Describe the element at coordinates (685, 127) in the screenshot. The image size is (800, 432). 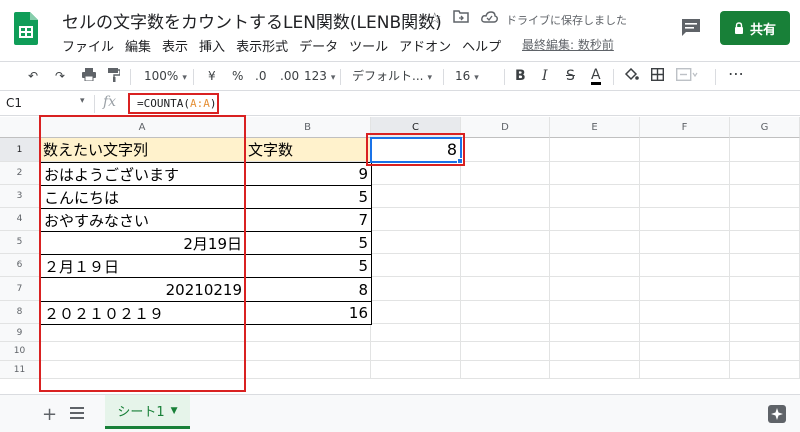
I see `column-header-f: F` at that location.